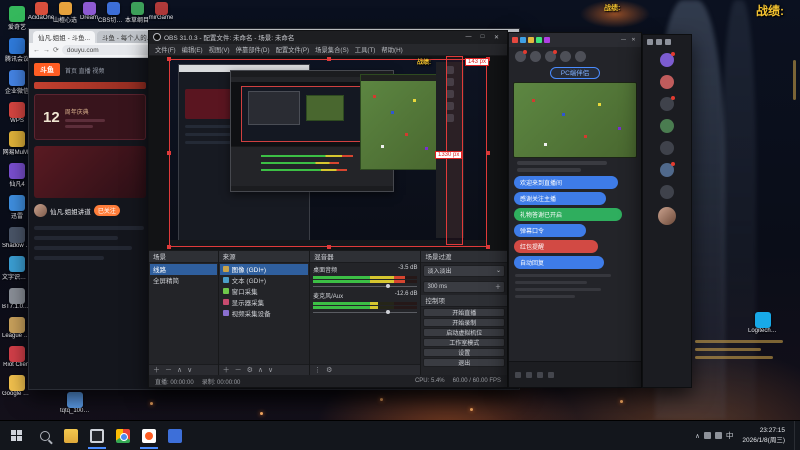 Image resolution: width=800 pixels, height=450 pixels. I want to click on transition-select: 淡入淡出 ⌄, so click(464, 270).